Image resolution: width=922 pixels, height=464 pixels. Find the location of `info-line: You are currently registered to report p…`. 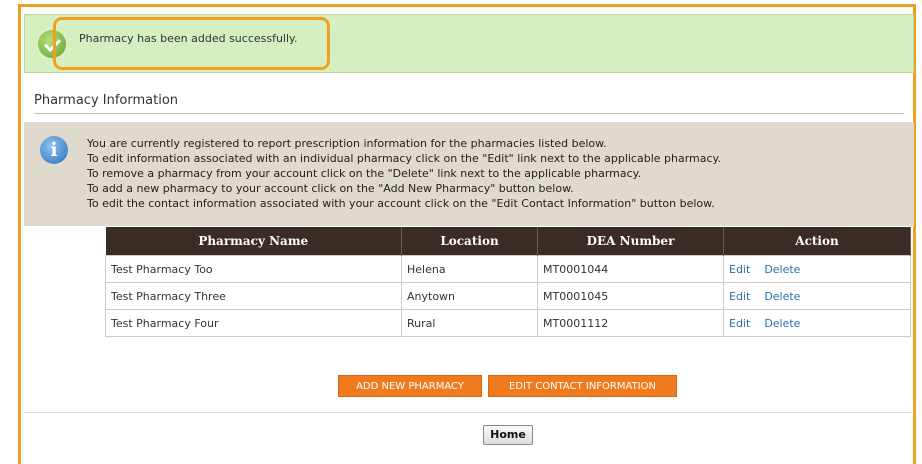

info-line: You are currently registered to report p… is located at coordinates (347, 143).